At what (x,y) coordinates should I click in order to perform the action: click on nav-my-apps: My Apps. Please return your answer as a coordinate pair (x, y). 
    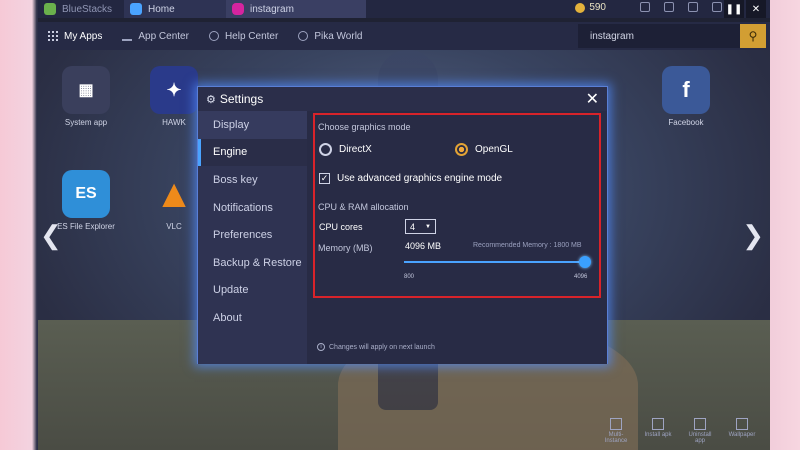
    Looking at the image, I should click on (75, 36).